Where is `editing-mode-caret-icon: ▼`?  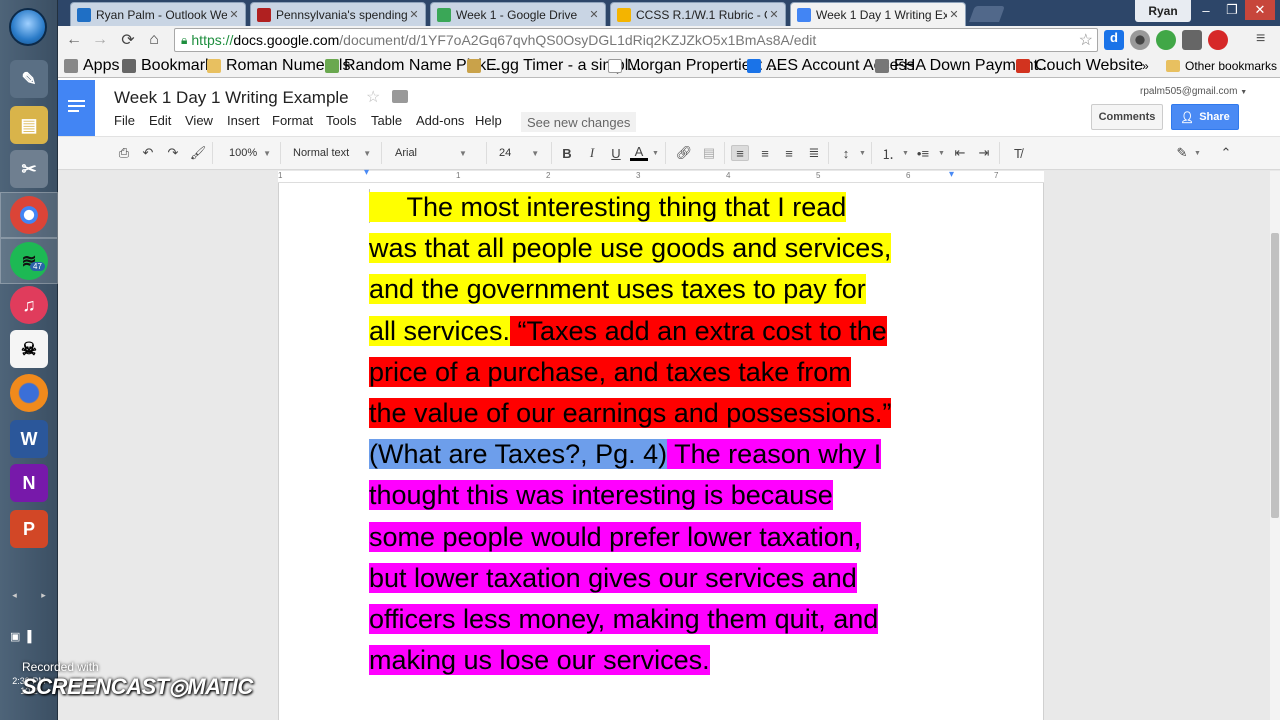 editing-mode-caret-icon: ▼ is located at coordinates (1197, 153).